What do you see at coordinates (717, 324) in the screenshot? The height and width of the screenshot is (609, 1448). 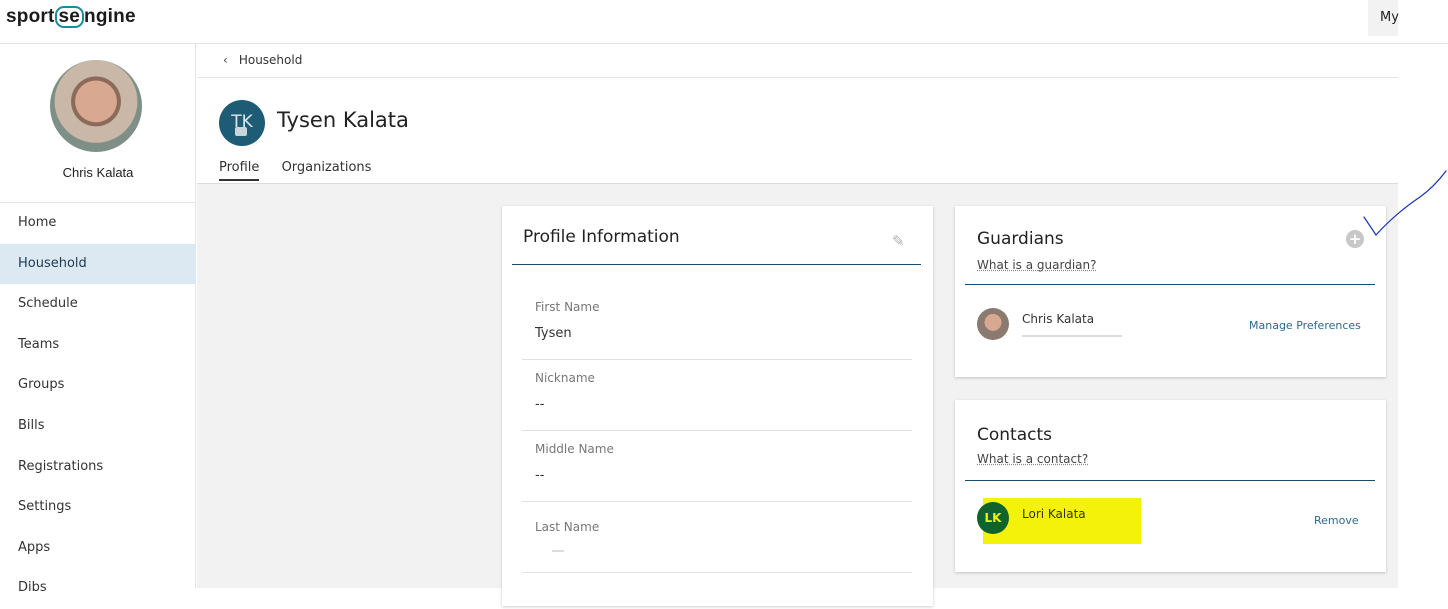 I see `field-first-name: First Name Tysen` at bounding box center [717, 324].